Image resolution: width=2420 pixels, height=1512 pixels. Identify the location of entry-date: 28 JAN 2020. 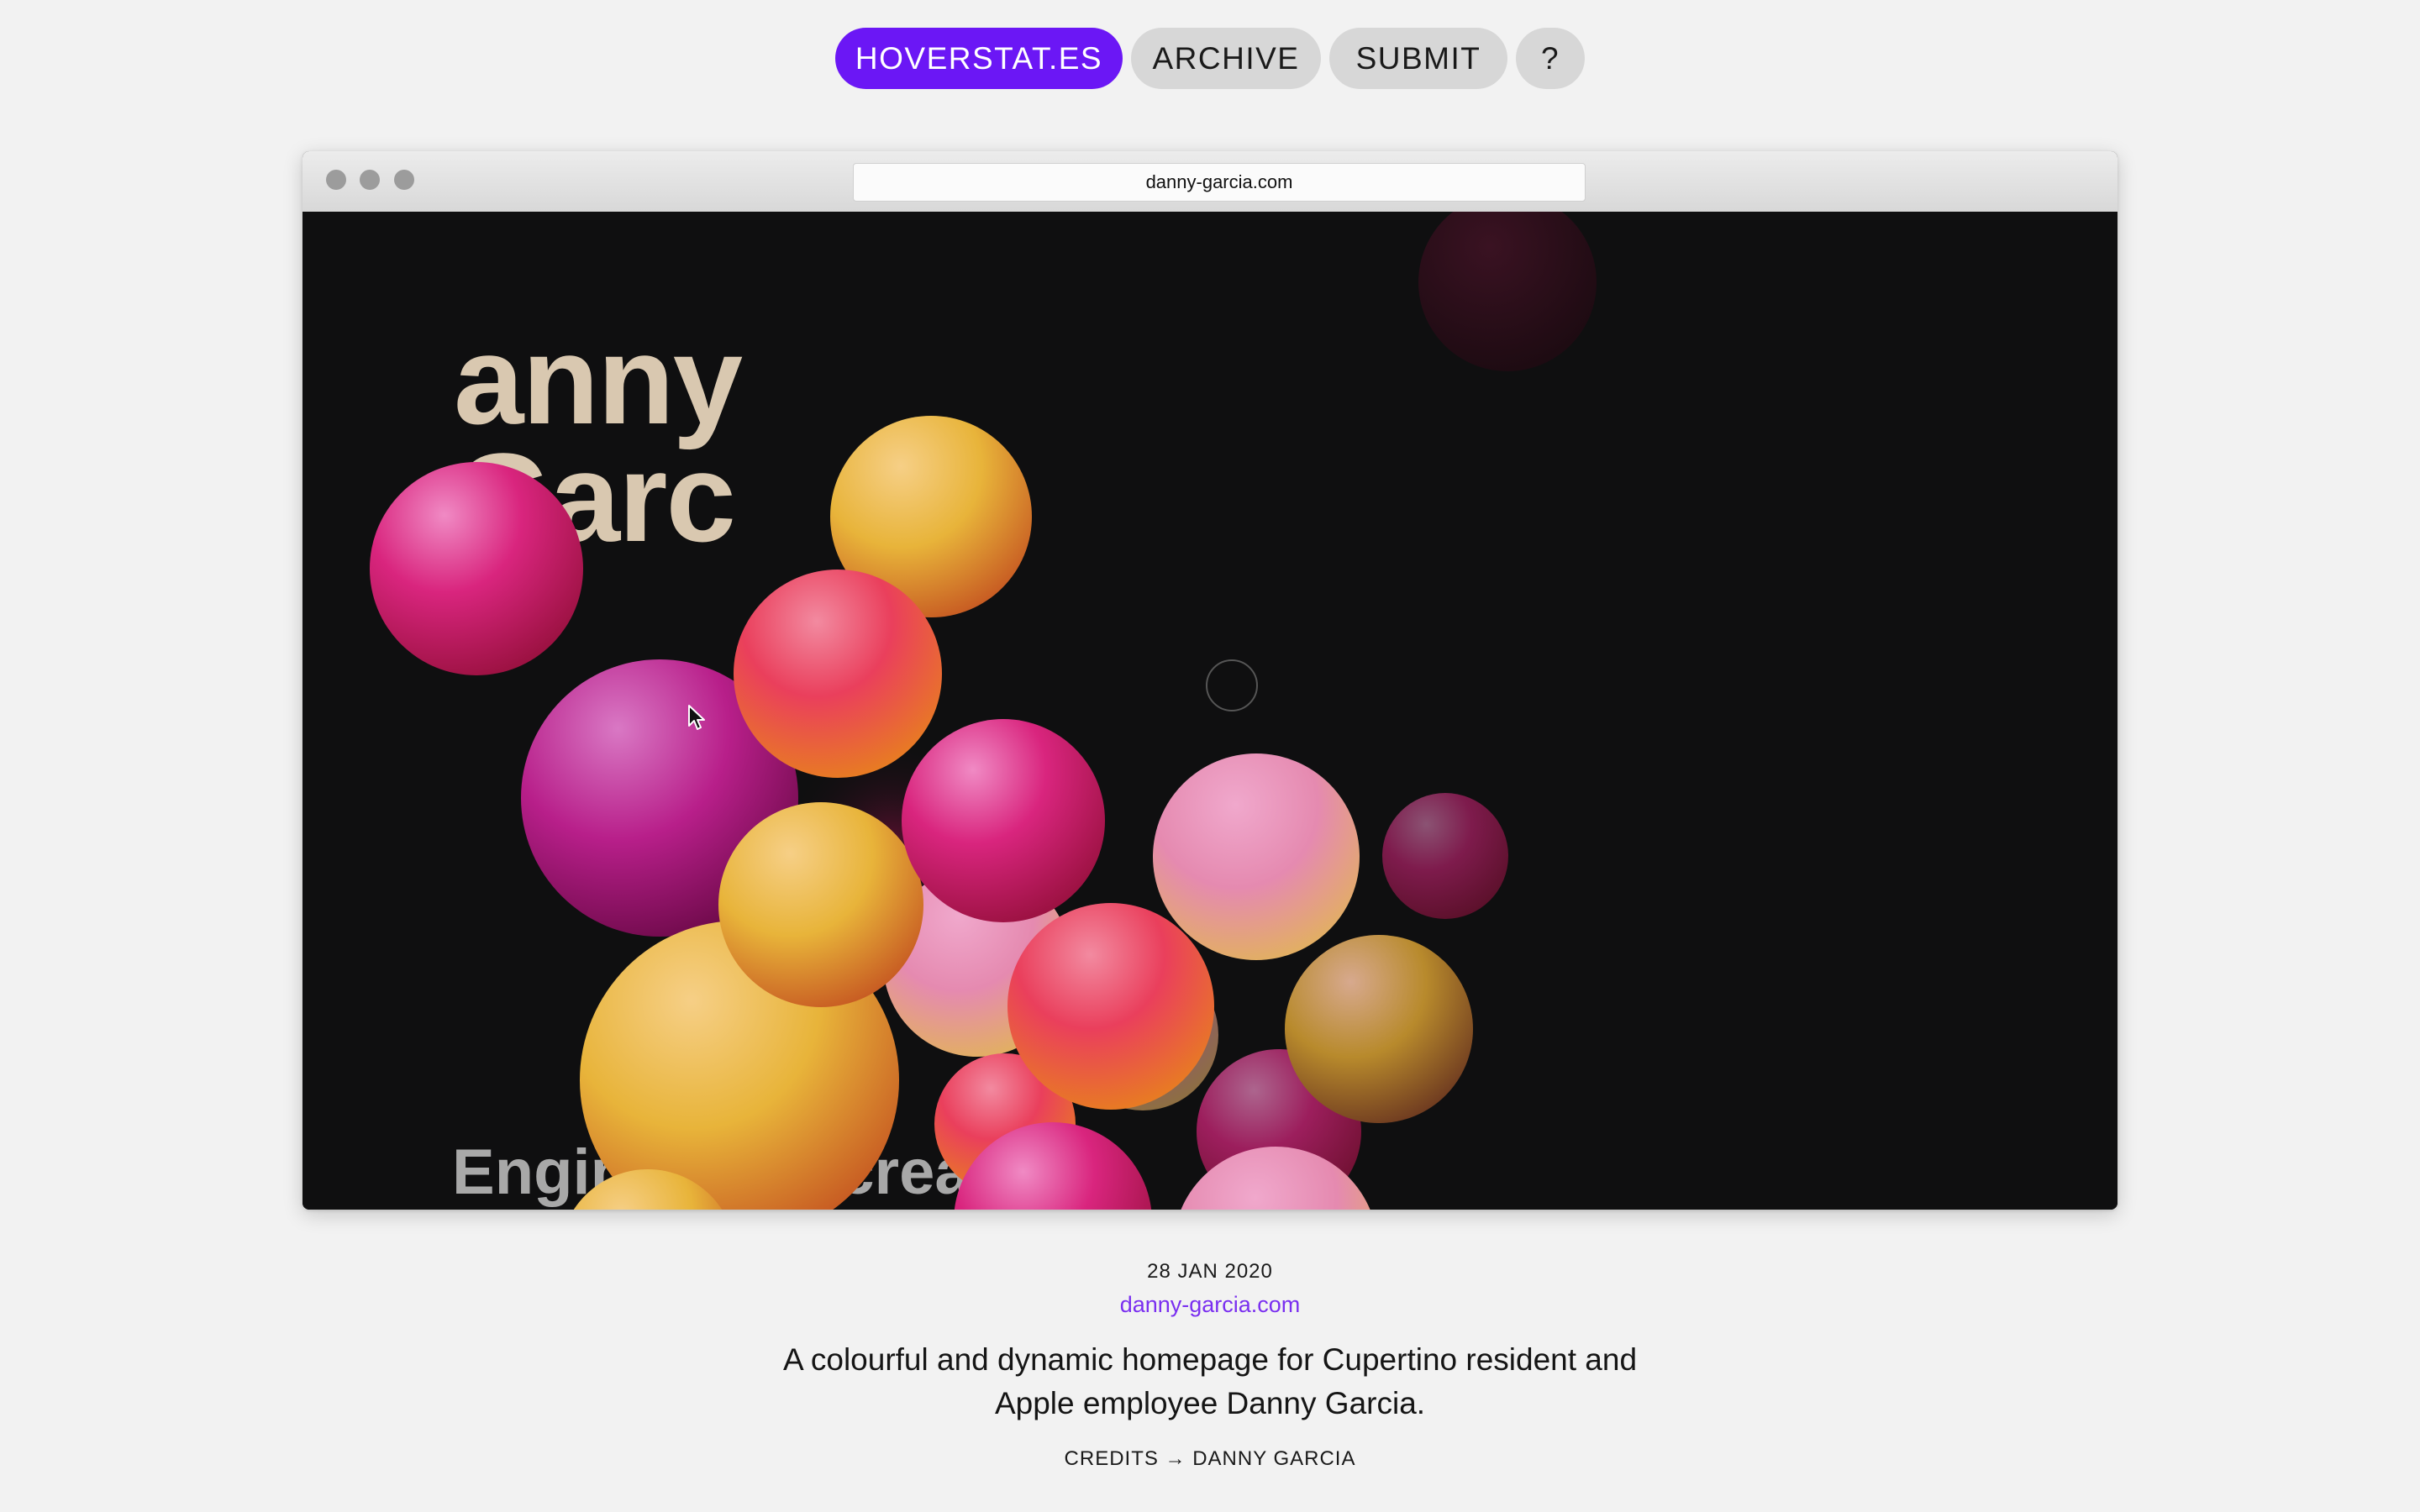
(1210, 1271).